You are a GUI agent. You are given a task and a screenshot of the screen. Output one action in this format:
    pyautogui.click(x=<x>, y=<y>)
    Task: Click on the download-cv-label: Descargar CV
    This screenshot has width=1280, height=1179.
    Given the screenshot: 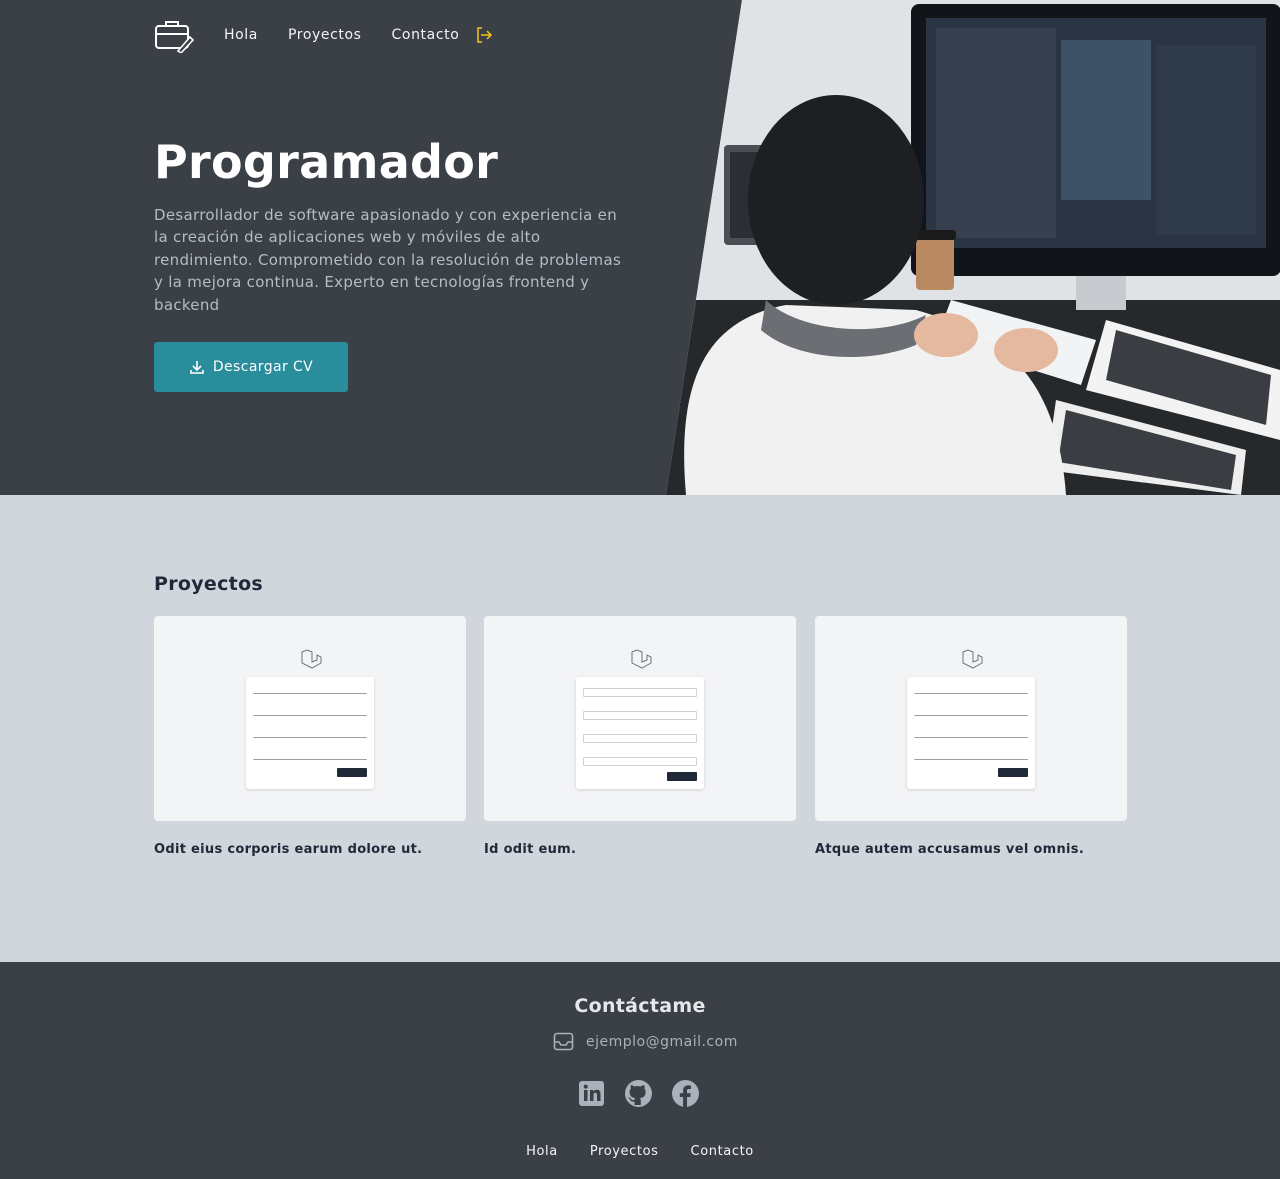 What is the action you would take?
    pyautogui.click(x=263, y=367)
    